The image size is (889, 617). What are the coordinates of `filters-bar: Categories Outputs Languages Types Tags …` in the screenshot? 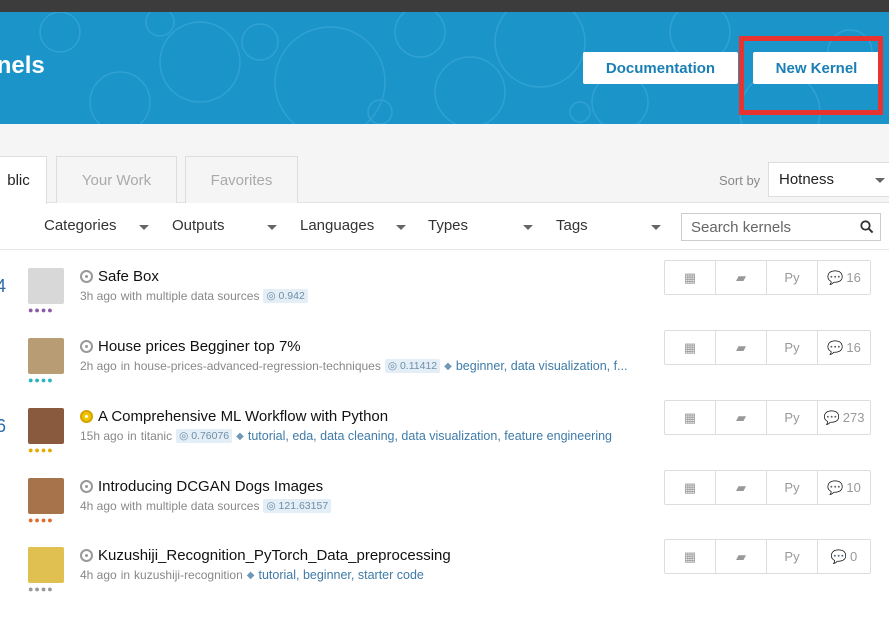 It's located at (444, 227).